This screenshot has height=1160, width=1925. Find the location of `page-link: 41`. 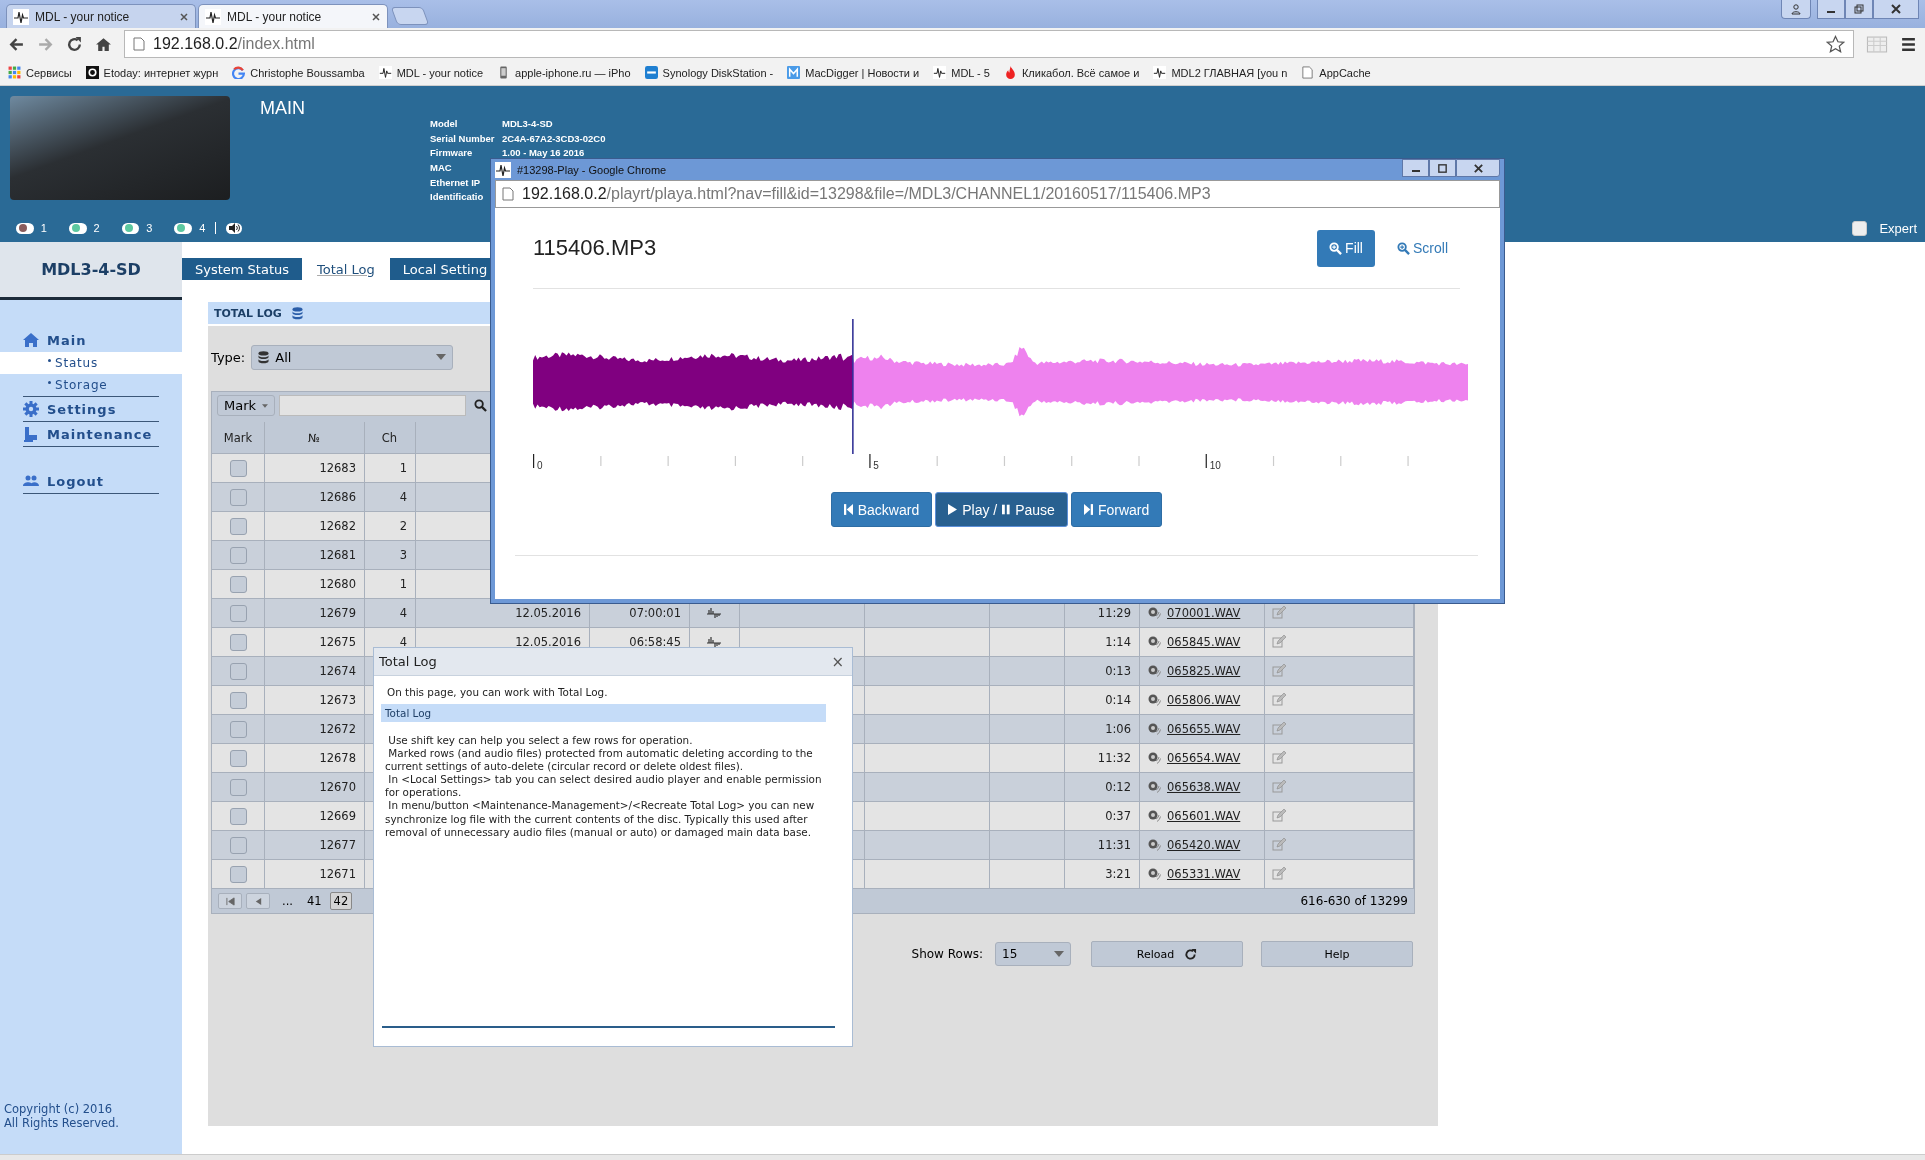

page-link: 41 is located at coordinates (314, 901).